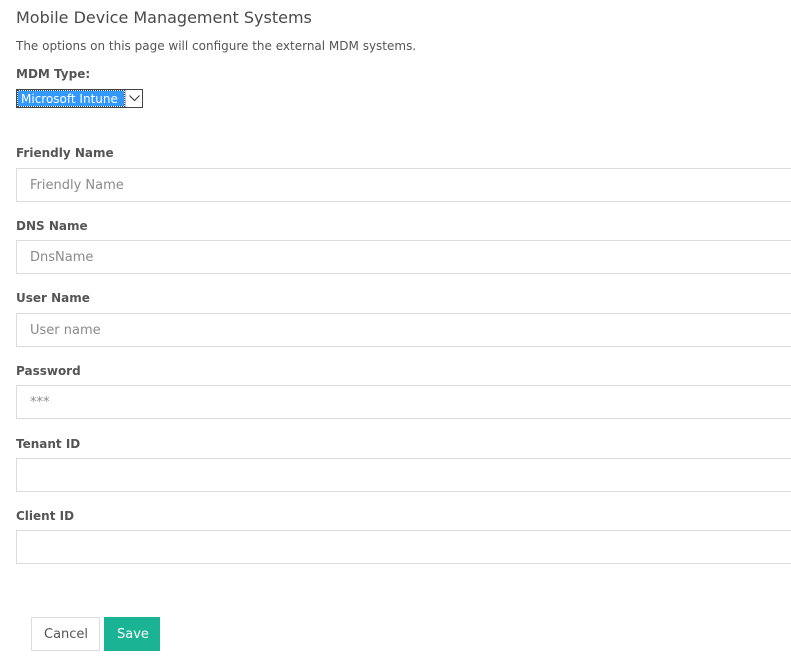  Describe the element at coordinates (164, 17) in the screenshot. I see `page-title: Mobile Device Management Systems` at that location.